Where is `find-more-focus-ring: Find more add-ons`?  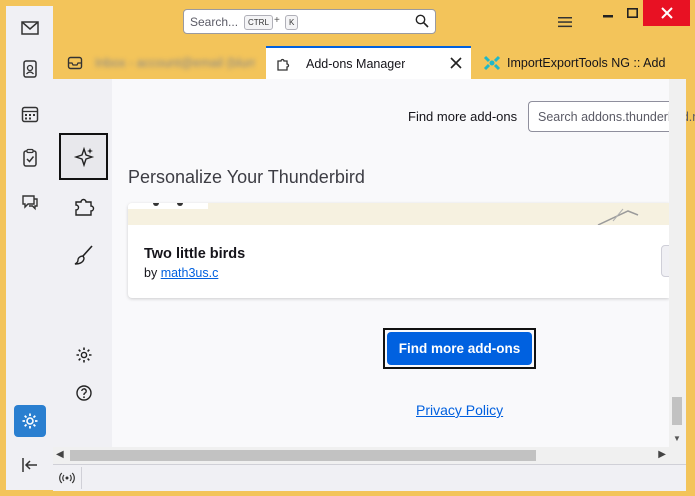 find-more-focus-ring: Find more add-ons is located at coordinates (459, 348).